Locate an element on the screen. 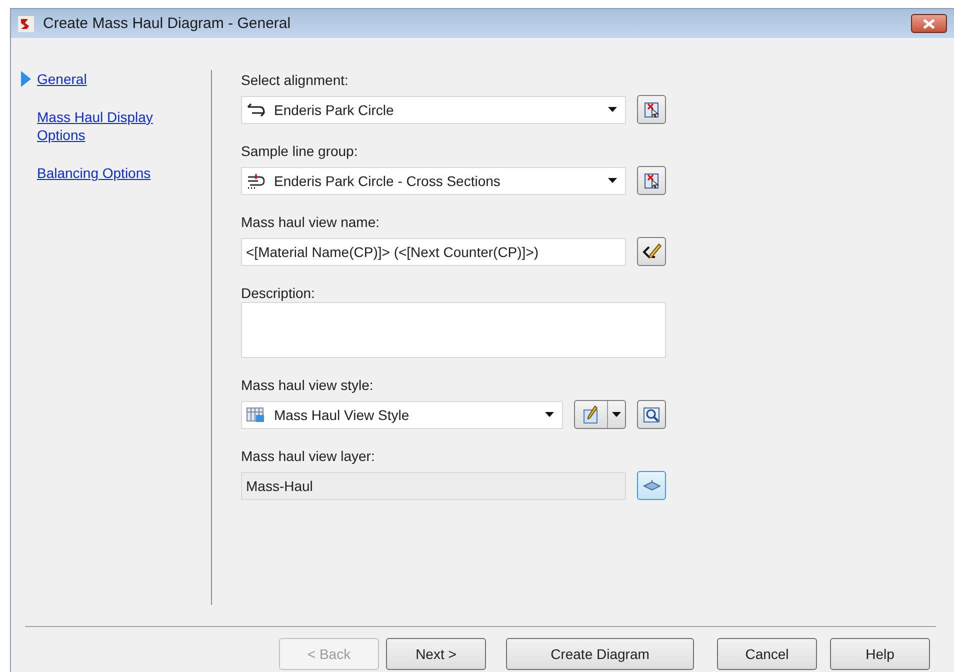  field-label: Mass haul view layer: is located at coordinates (308, 456).